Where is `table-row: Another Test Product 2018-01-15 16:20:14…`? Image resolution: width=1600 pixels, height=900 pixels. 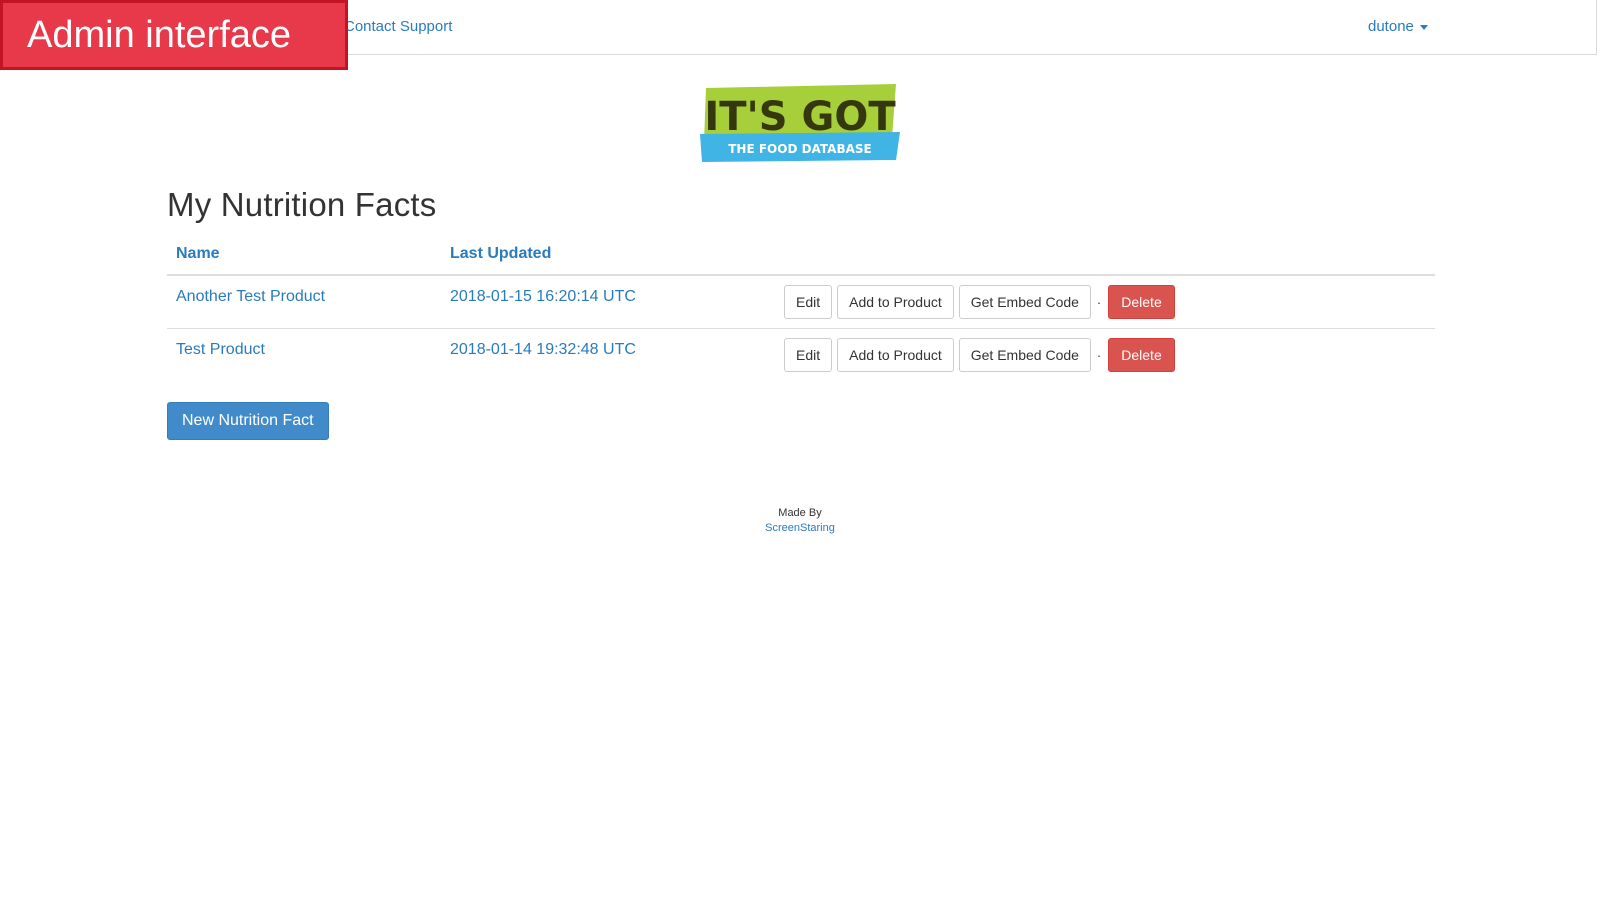
table-row: Another Test Product 2018-01-15 16:20:14… is located at coordinates (801, 302).